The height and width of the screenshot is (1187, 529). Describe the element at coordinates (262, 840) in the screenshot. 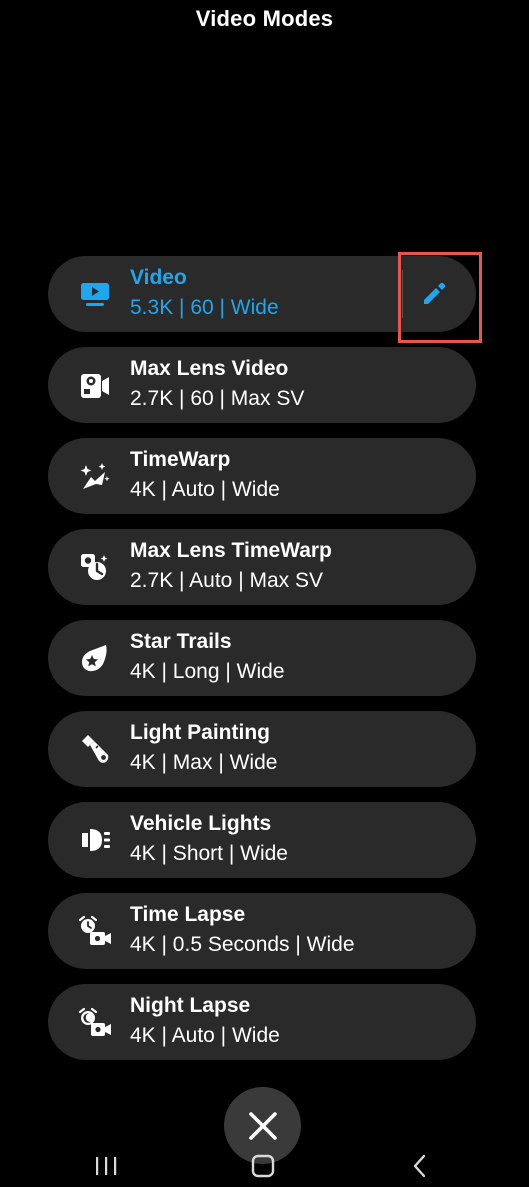

I see `mode-item-vehicle-lights: Vehicle Lights 4K | Short | Wide` at that location.